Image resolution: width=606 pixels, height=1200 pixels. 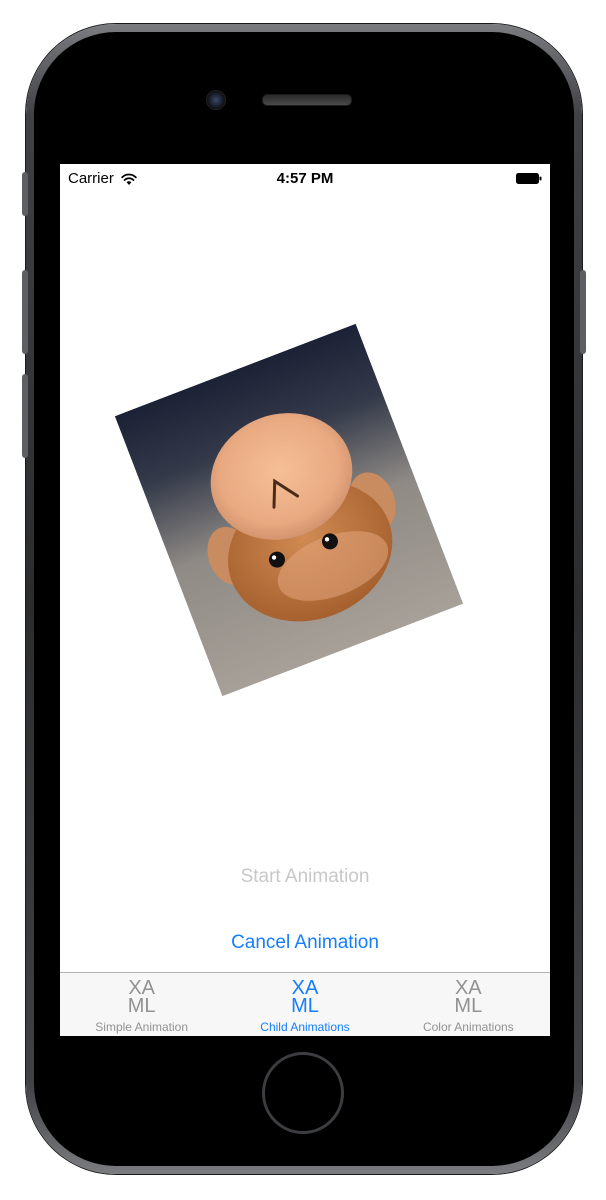 I want to click on tab-color-animations: XA ML Color Animations, so click(x=468, y=1004).